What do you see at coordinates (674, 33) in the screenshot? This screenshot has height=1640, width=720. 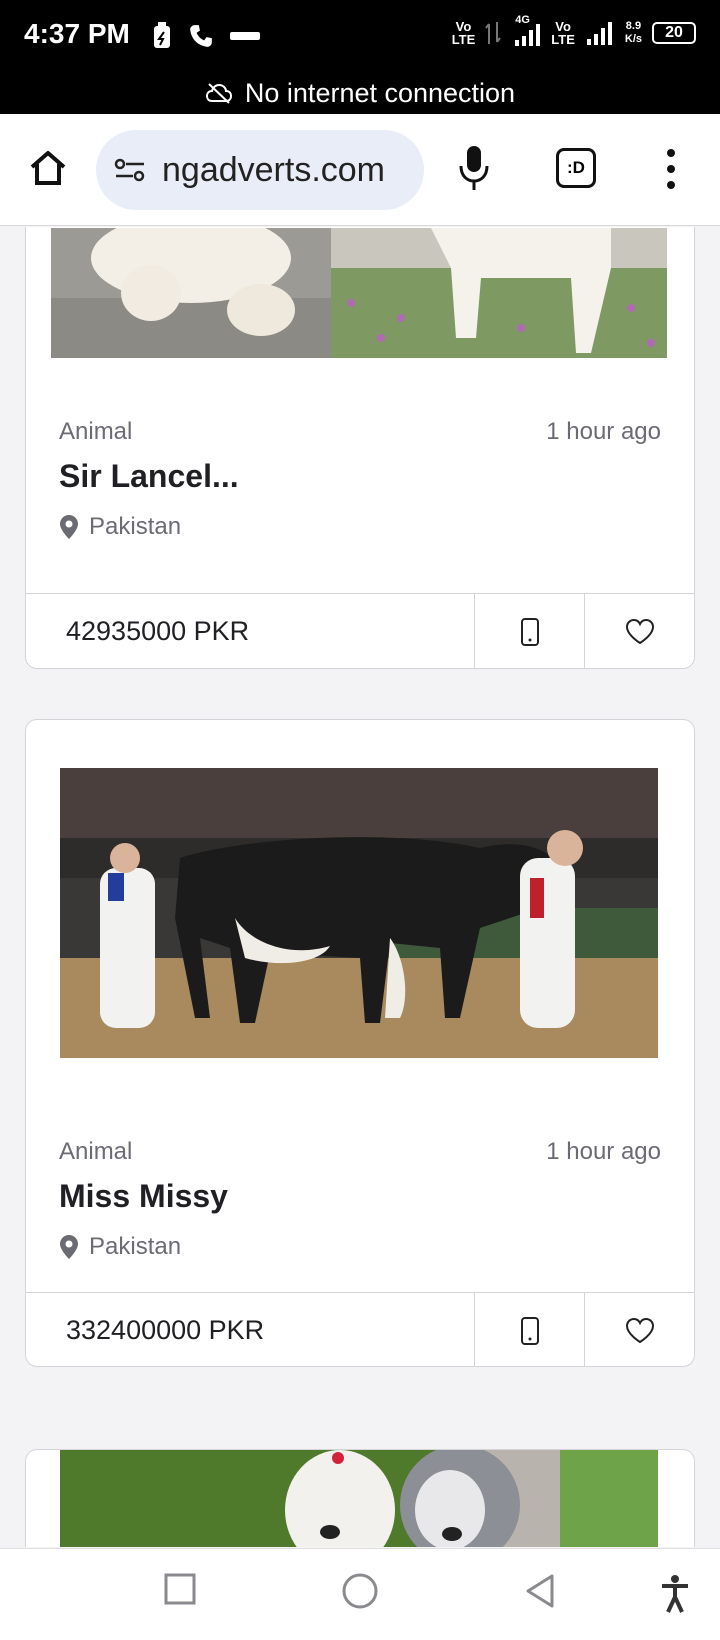 I see `battery-indicator: 20` at bounding box center [674, 33].